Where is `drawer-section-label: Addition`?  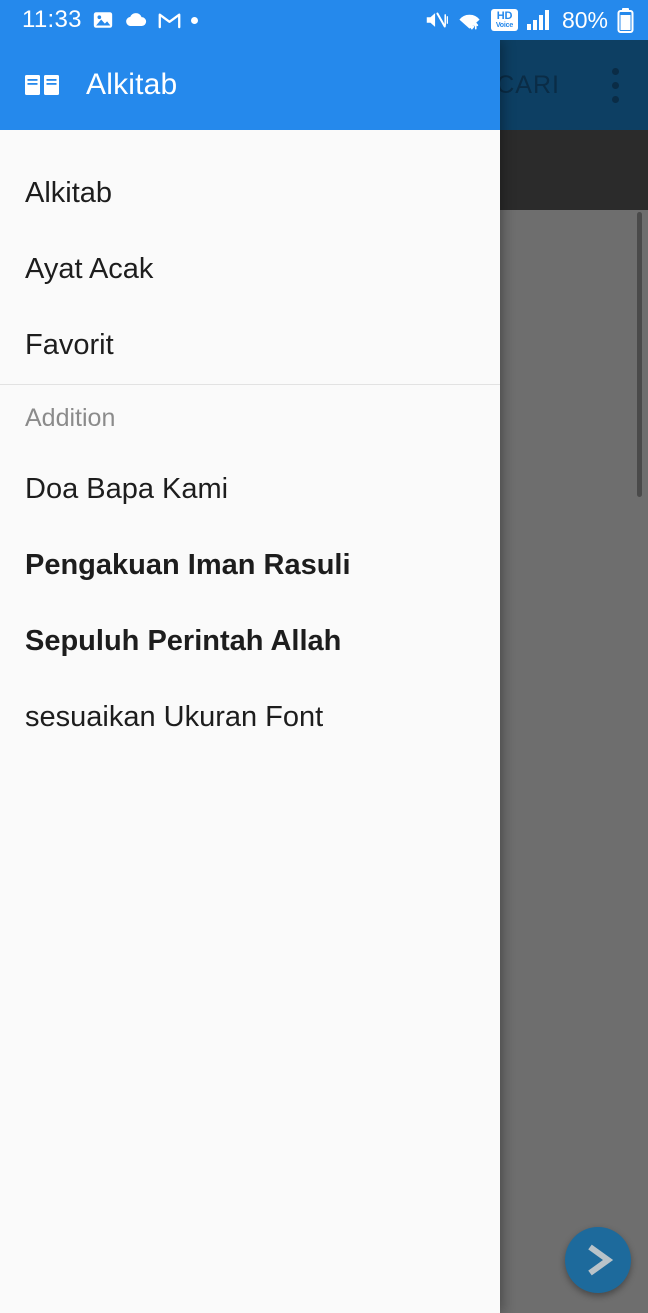
drawer-section-label: Addition is located at coordinates (70, 417).